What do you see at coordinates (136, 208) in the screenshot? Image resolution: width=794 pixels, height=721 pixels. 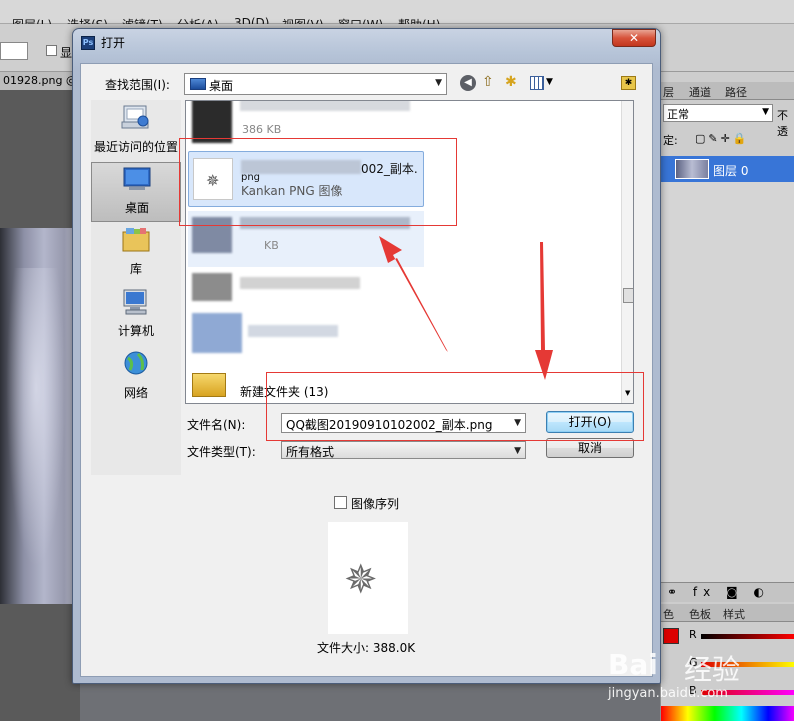 I see `place-label: 桌面` at bounding box center [136, 208].